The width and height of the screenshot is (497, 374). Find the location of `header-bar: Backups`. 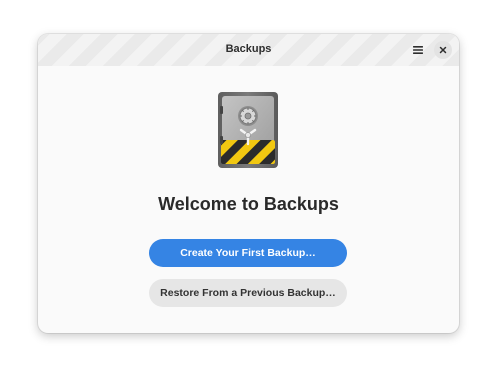

header-bar: Backups is located at coordinates (248, 50).